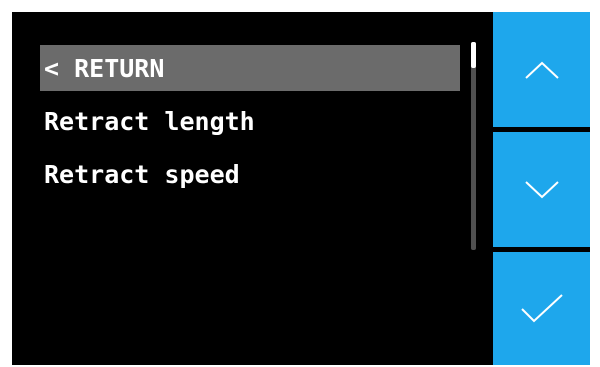 This screenshot has width=600, height=367. I want to click on menu-item-retract-length: Retract length, so click(250, 121).